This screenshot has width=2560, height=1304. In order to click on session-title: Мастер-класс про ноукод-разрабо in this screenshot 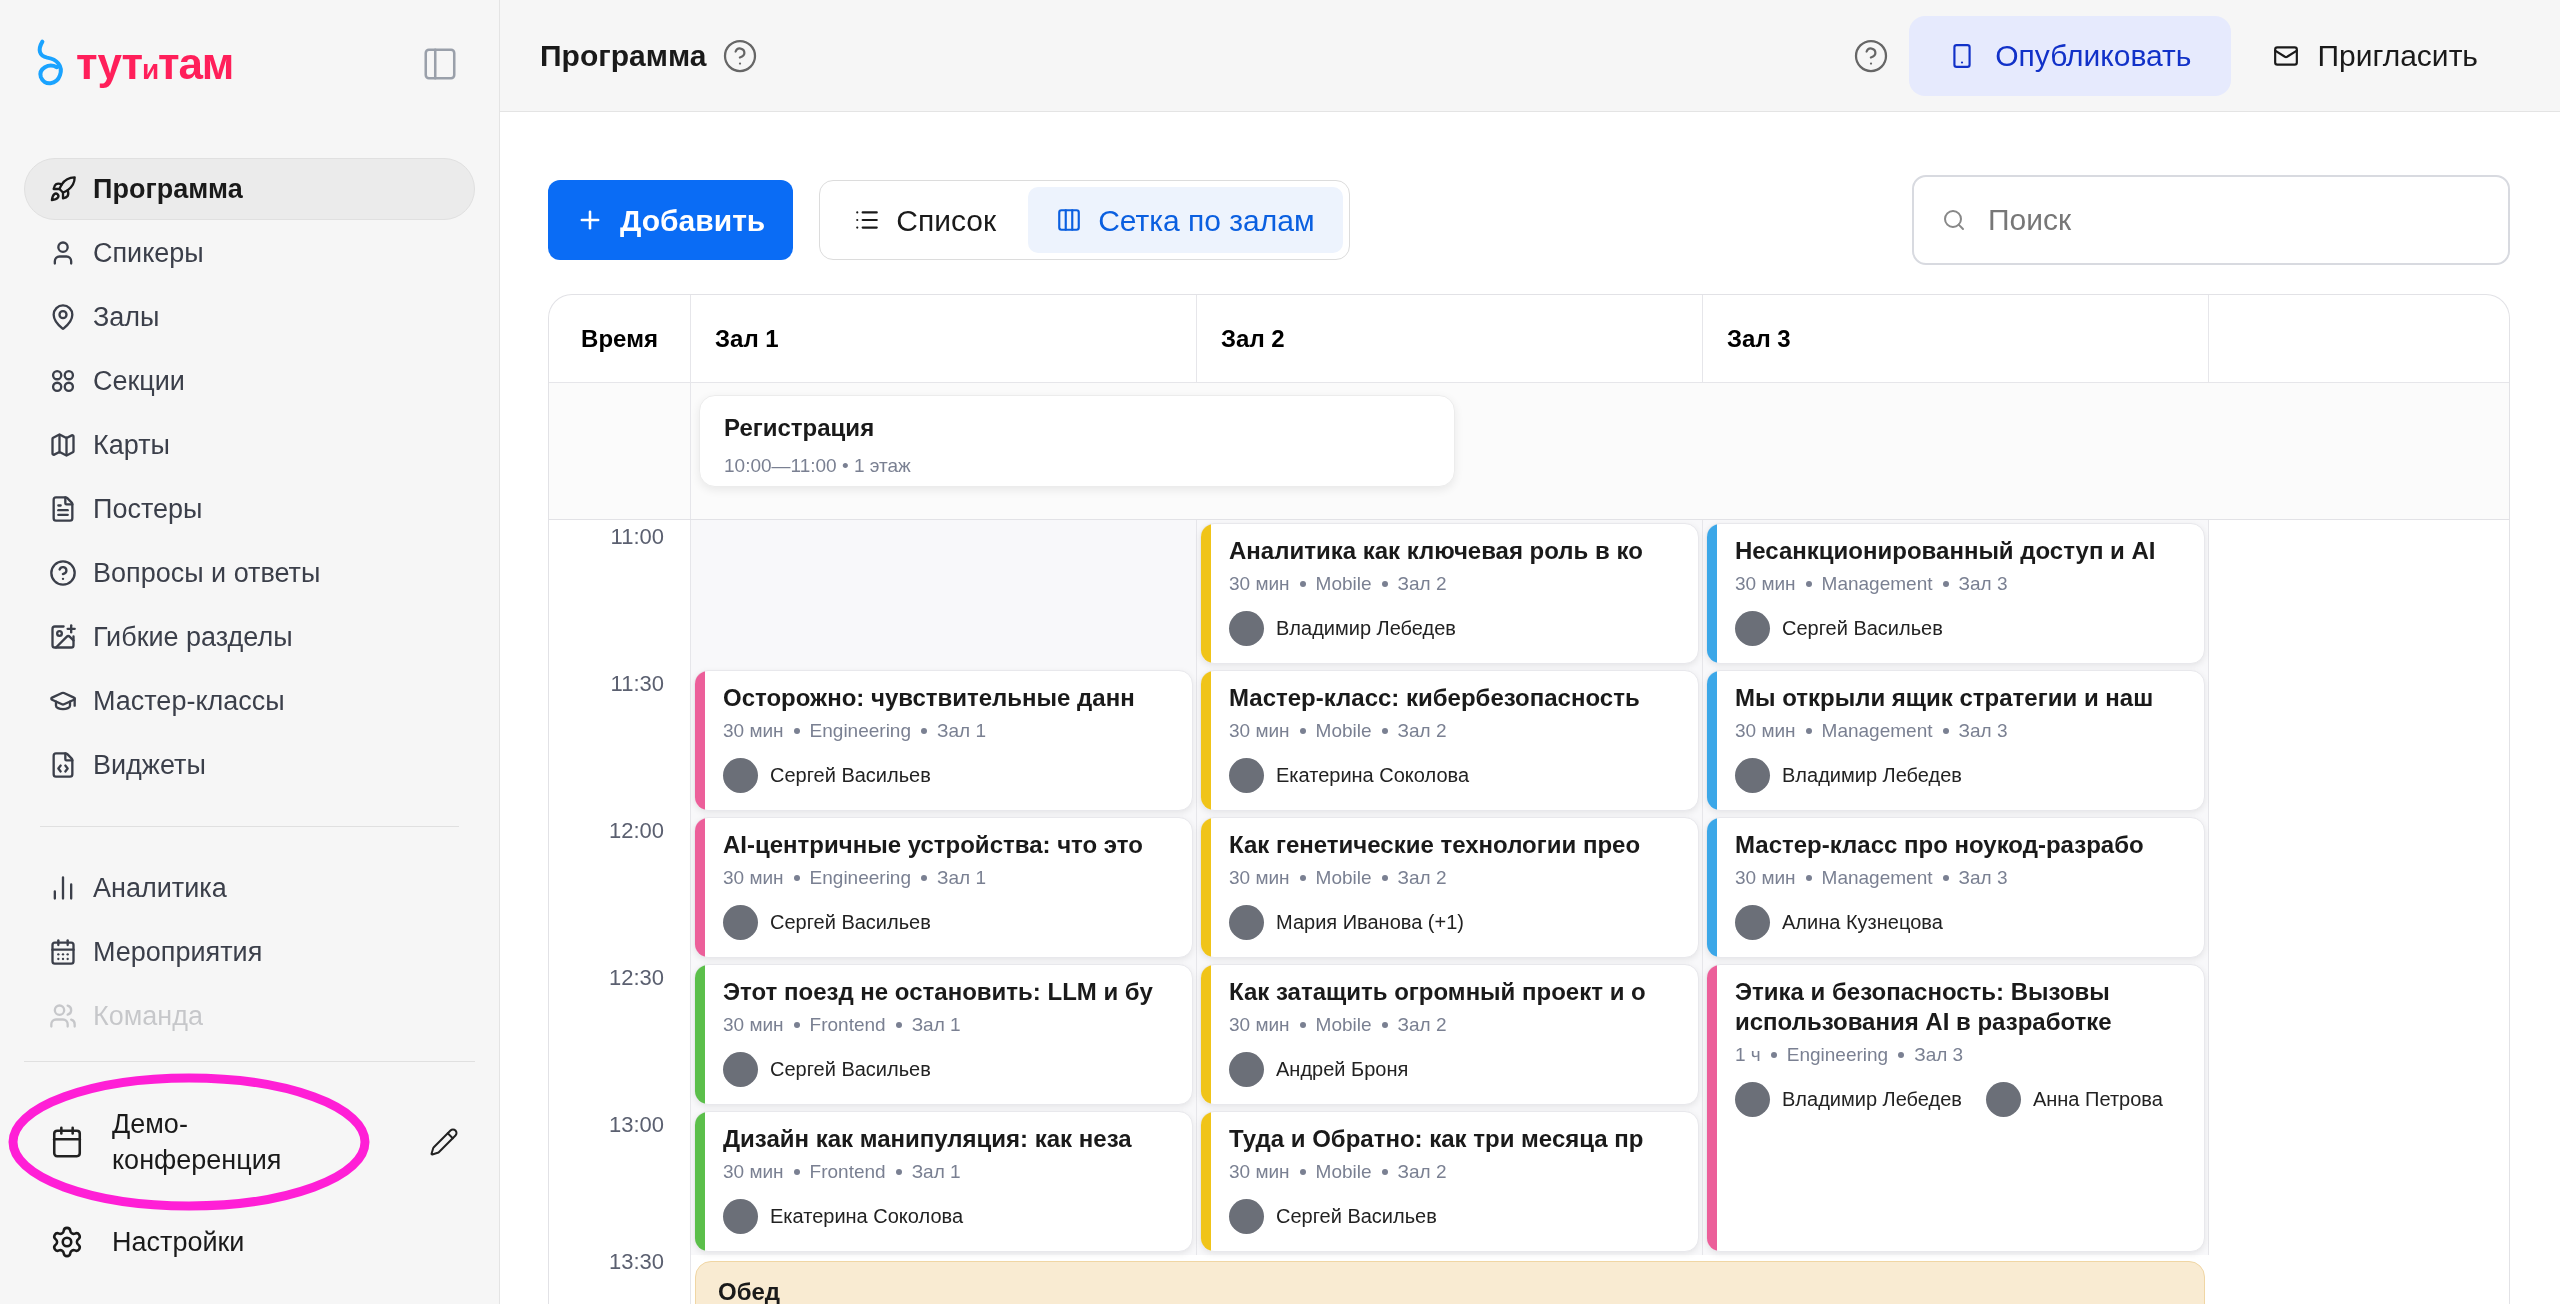, I will do `click(1939, 845)`.